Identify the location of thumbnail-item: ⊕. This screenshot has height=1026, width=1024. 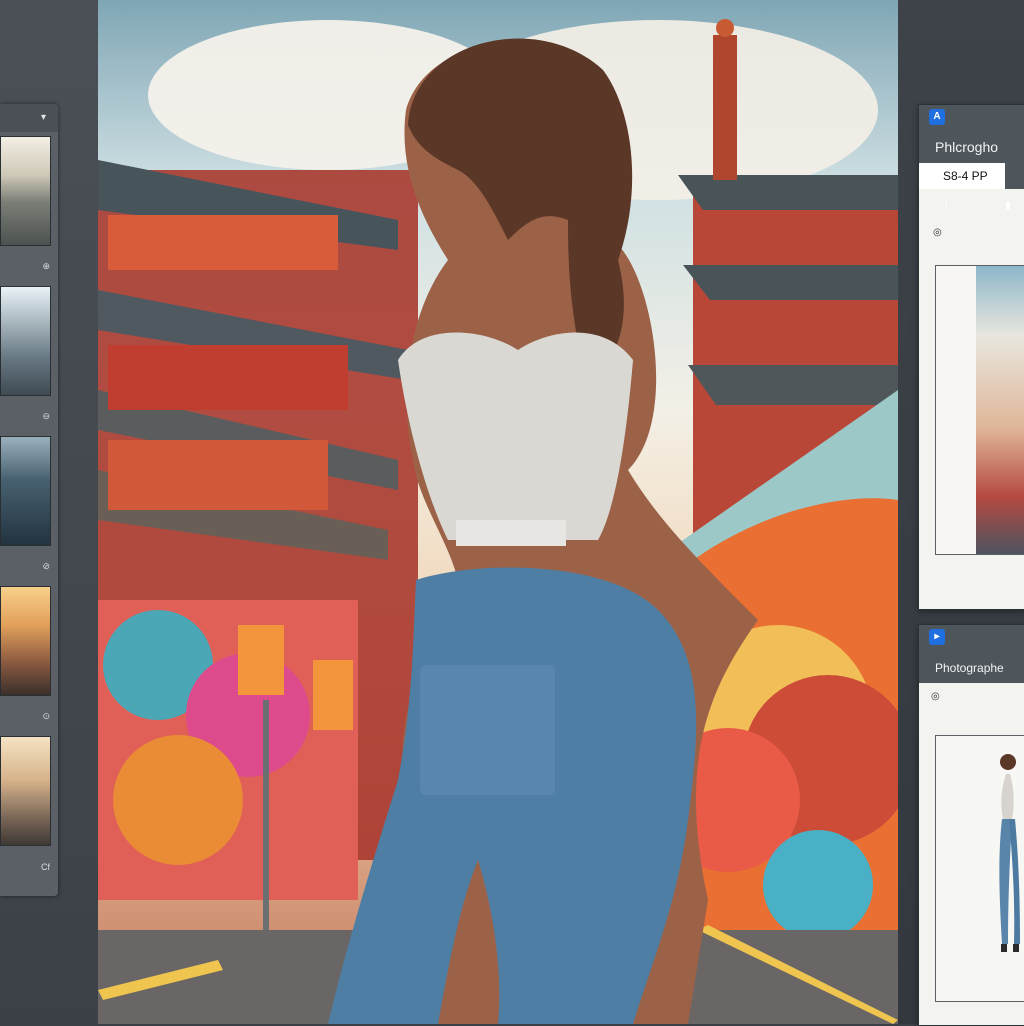
(29, 207).